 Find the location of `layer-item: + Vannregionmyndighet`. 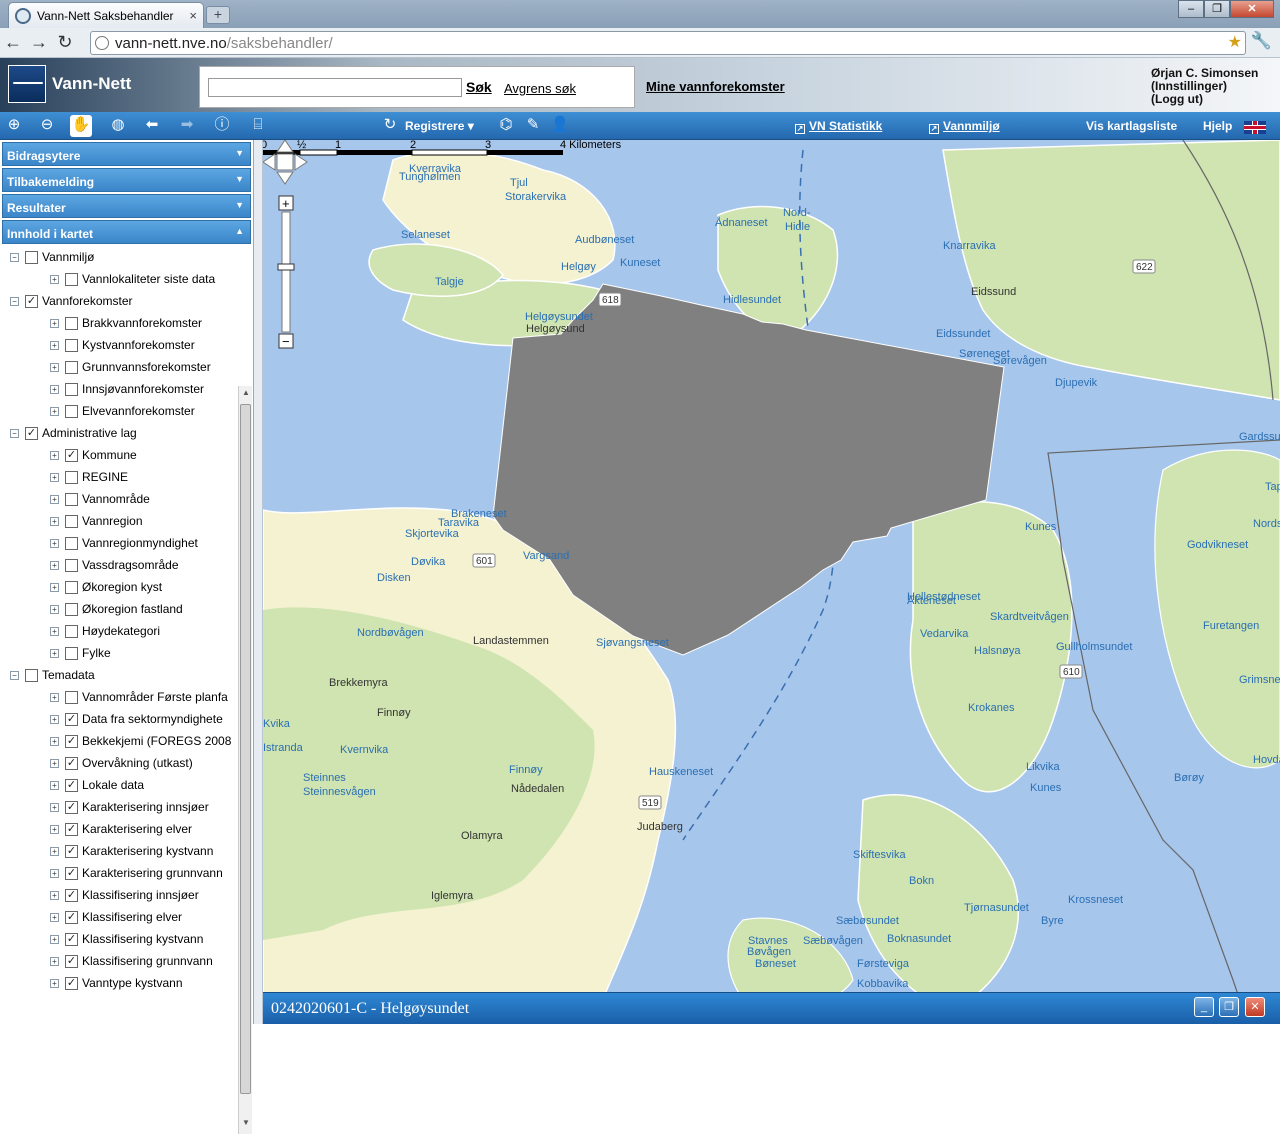

layer-item: + Vannregionmyndighet is located at coordinates (127, 543).